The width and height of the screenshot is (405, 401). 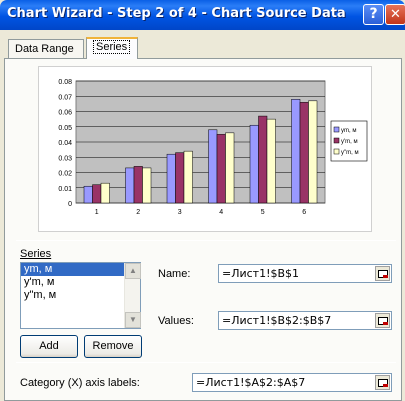 What do you see at coordinates (221, 212) in the screenshot?
I see `x-tick-label: 4` at bounding box center [221, 212].